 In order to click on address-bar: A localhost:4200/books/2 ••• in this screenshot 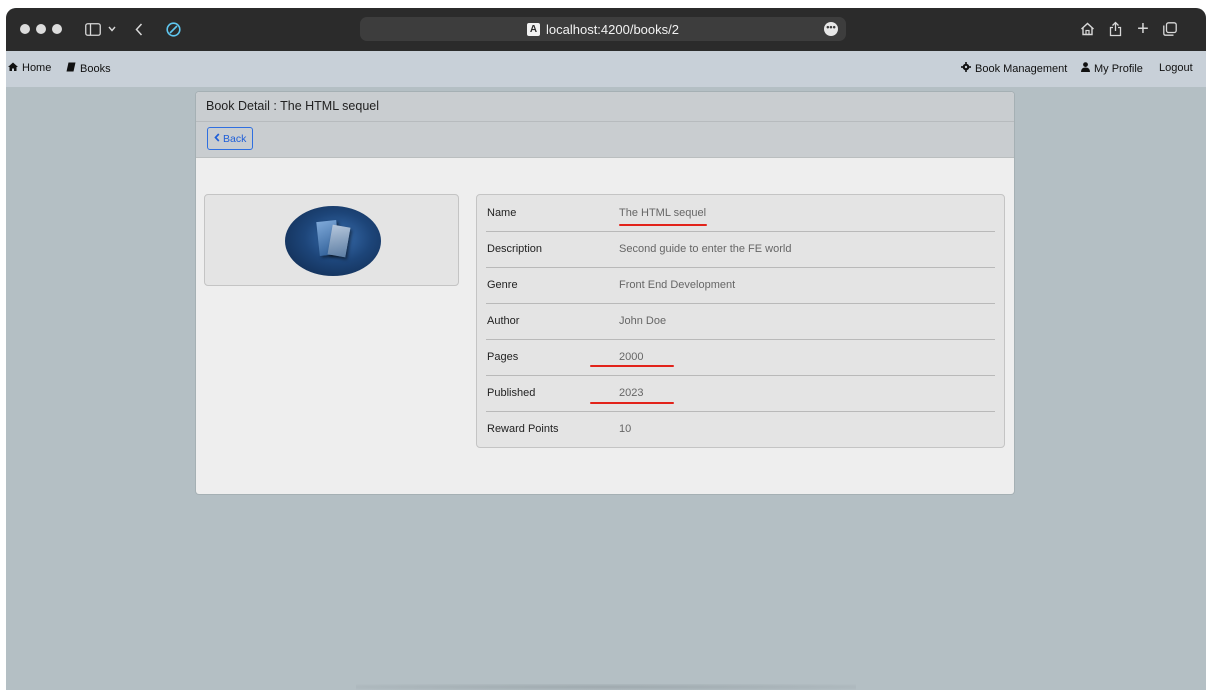, I will do `click(603, 29)`.